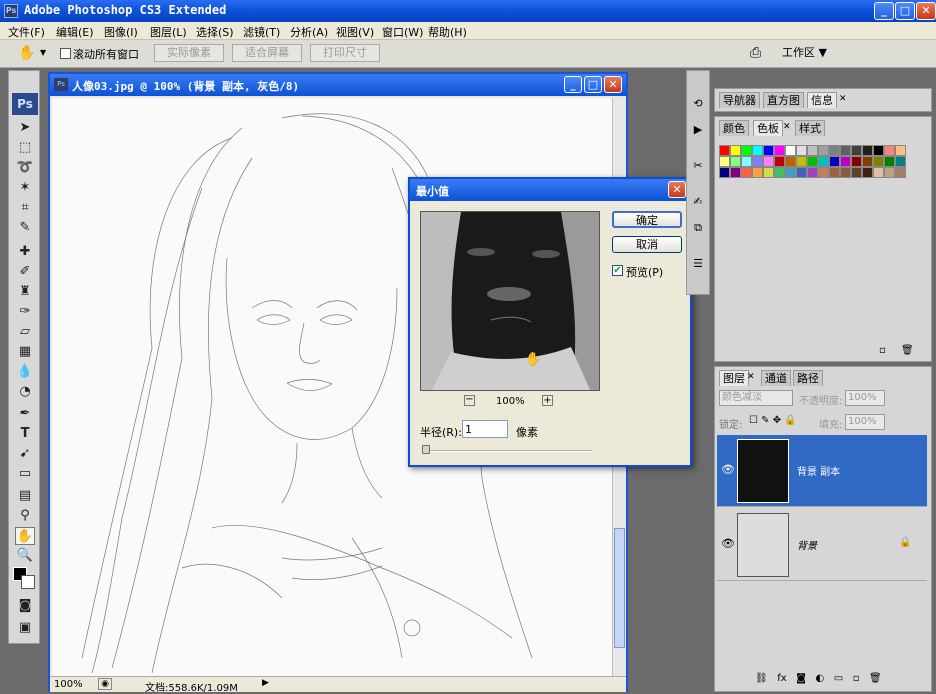  I want to click on path-selection-icon: ➹, so click(25, 454).